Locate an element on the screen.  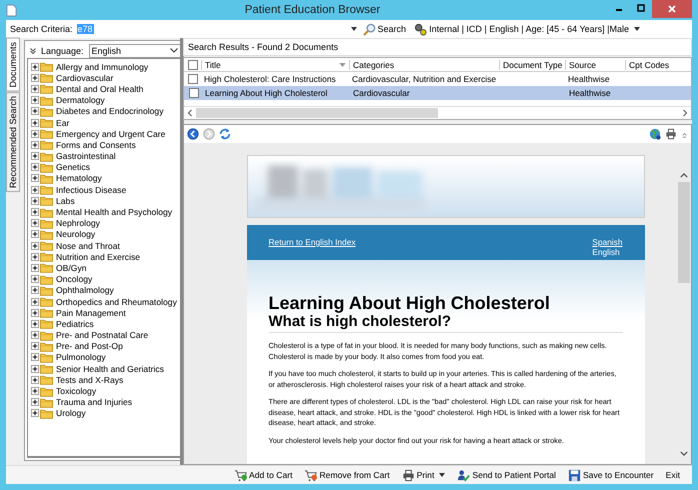
result-row: High Cholesterol: Care Instructions Cardiovascular, Nutrition and Exercise Healthwise is located at coordinates (437, 79).